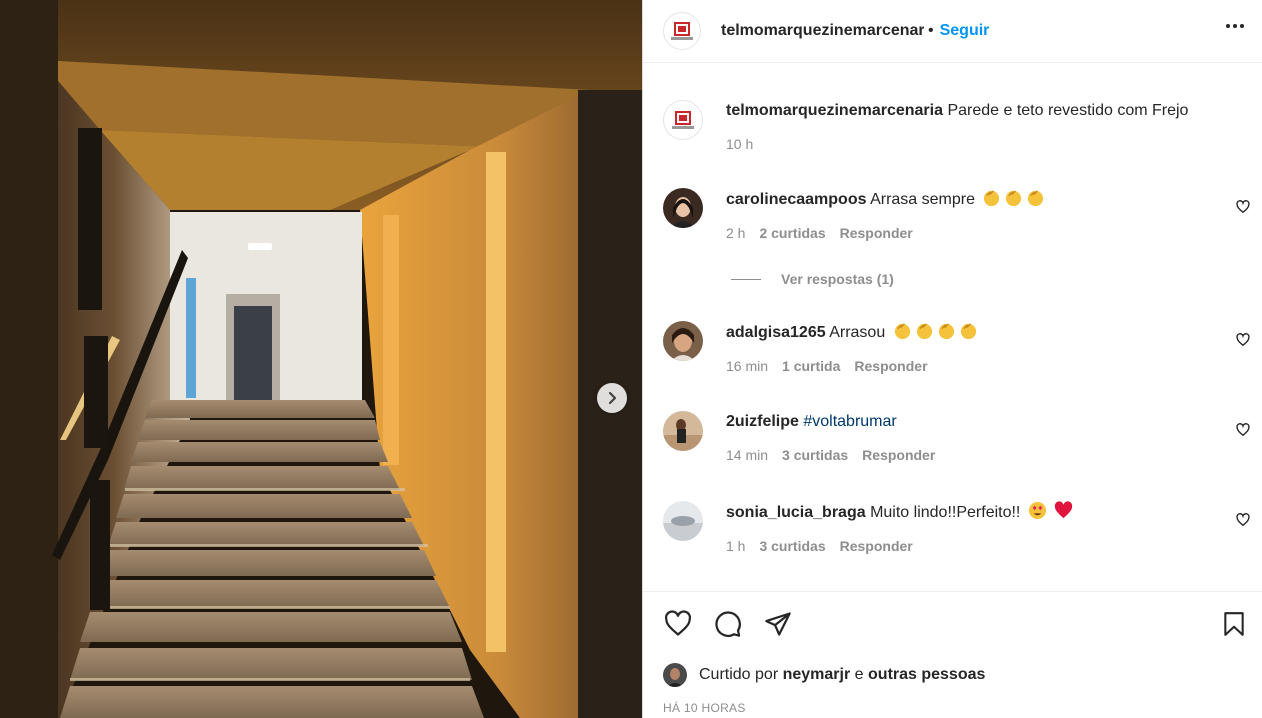  Describe the element at coordinates (747, 366) in the screenshot. I see `comment-time: 16 min` at that location.